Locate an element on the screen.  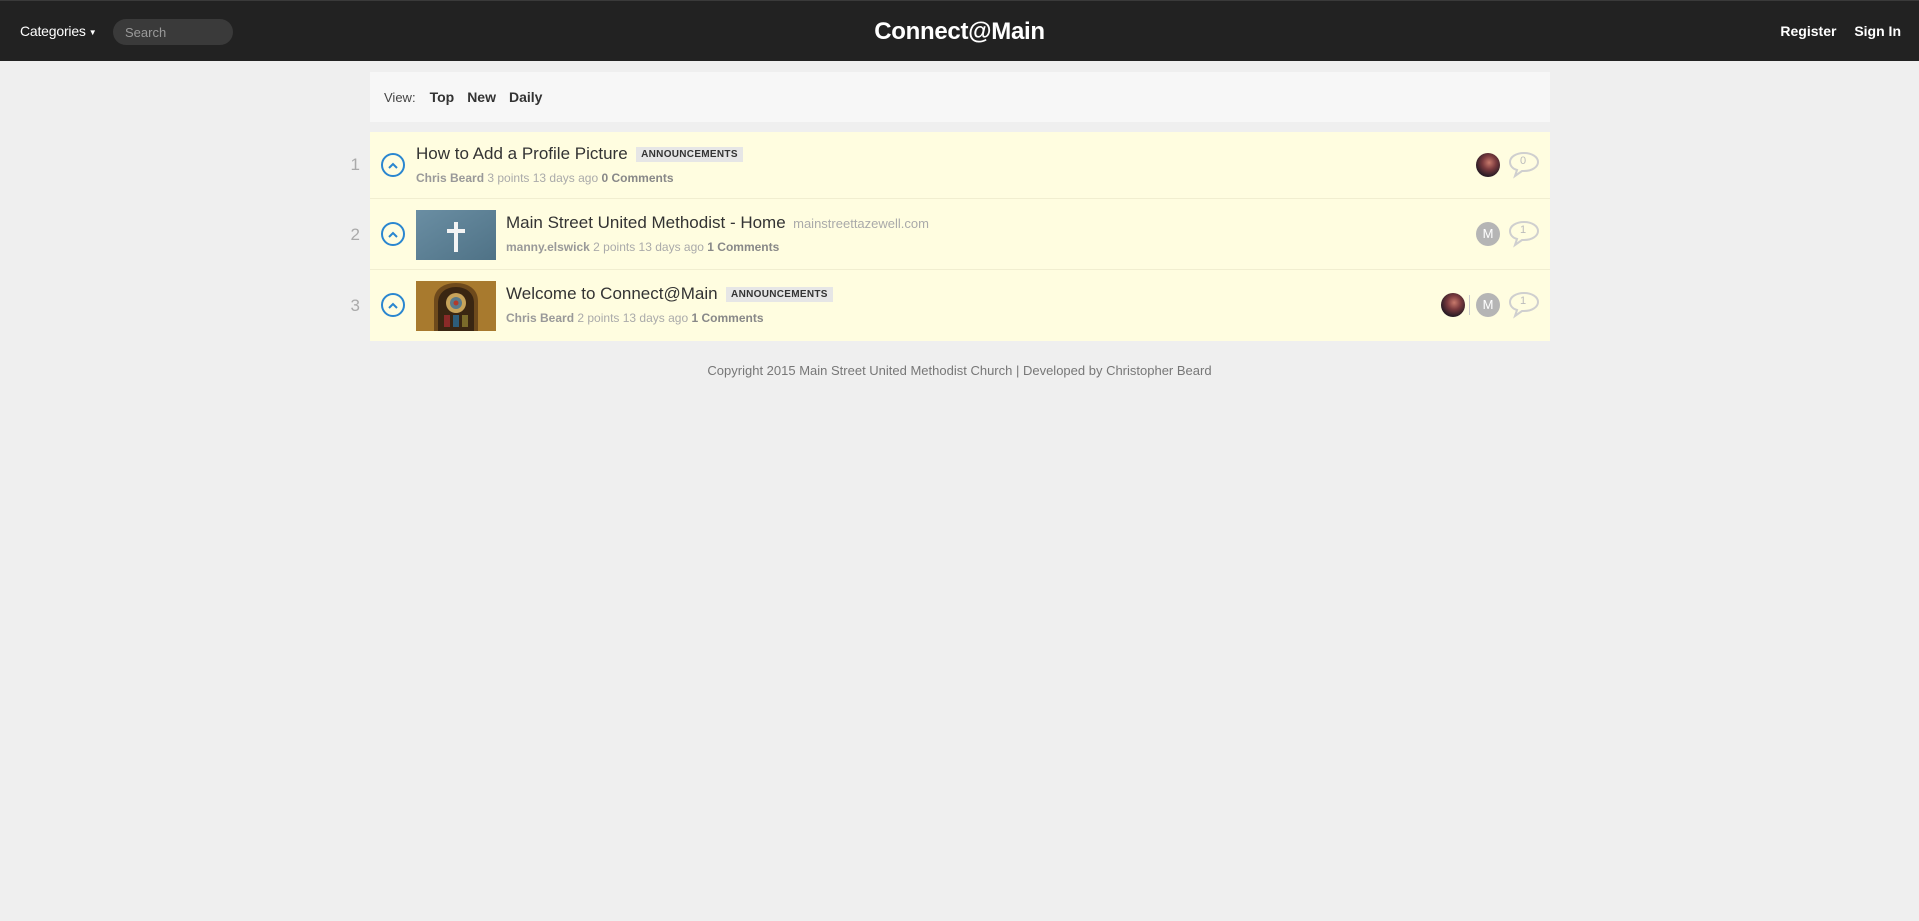
post-domain: mainstreettazewell.com is located at coordinates (861, 223).